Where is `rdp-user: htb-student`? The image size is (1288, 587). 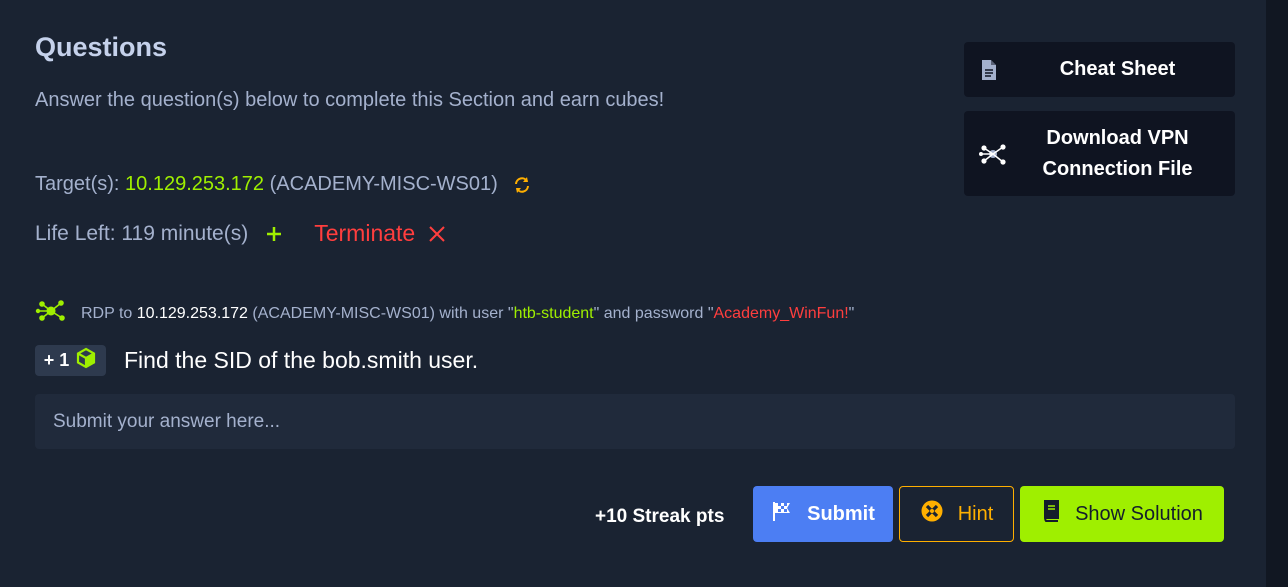 rdp-user: htb-student is located at coordinates (553, 313).